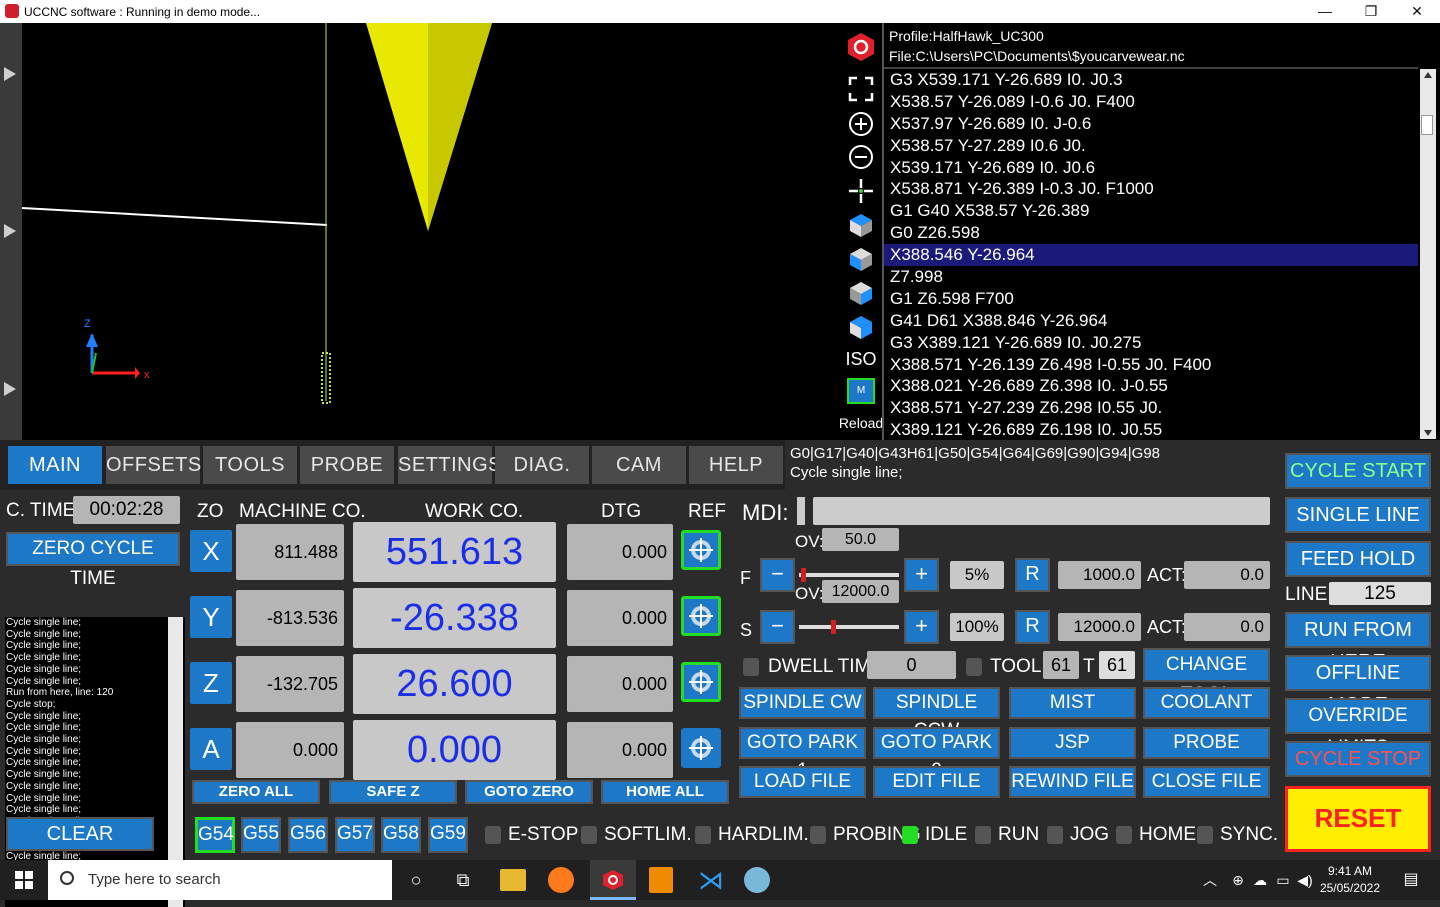 Image resolution: width=1440 pixels, height=907 pixels. Describe the element at coordinates (736, 465) in the screenshot. I see `tab-help: HELP` at that location.